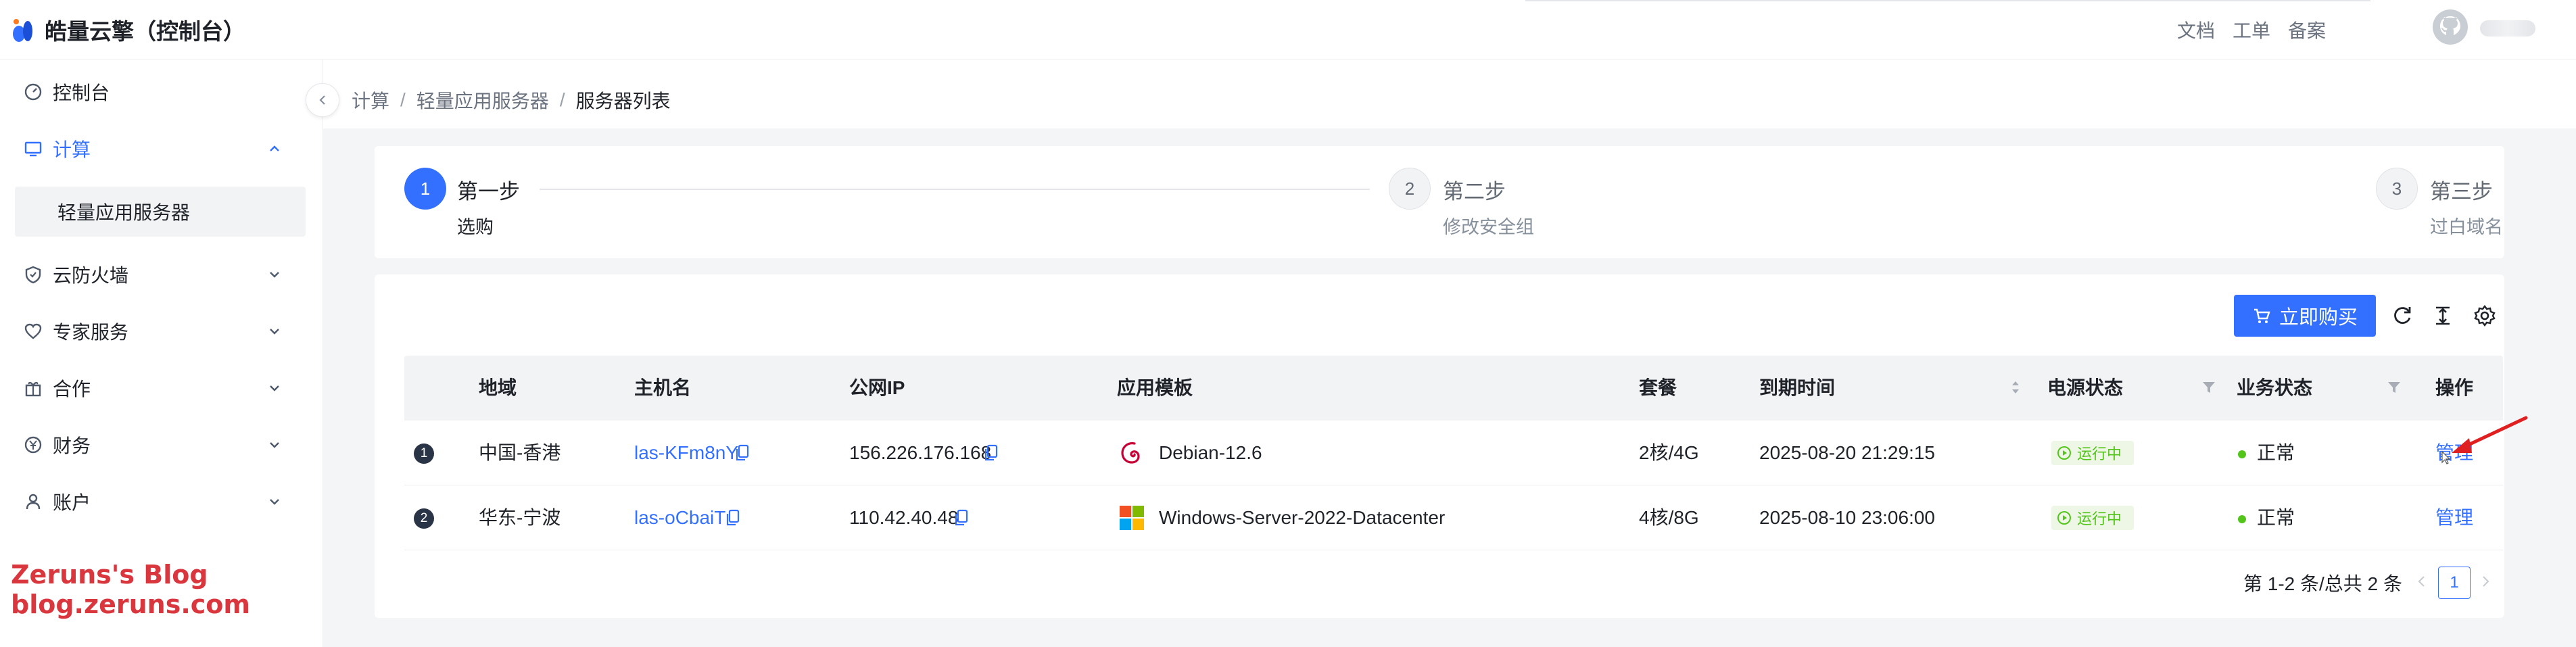  I want to click on column-header-plan: 套餐, so click(1658, 388).